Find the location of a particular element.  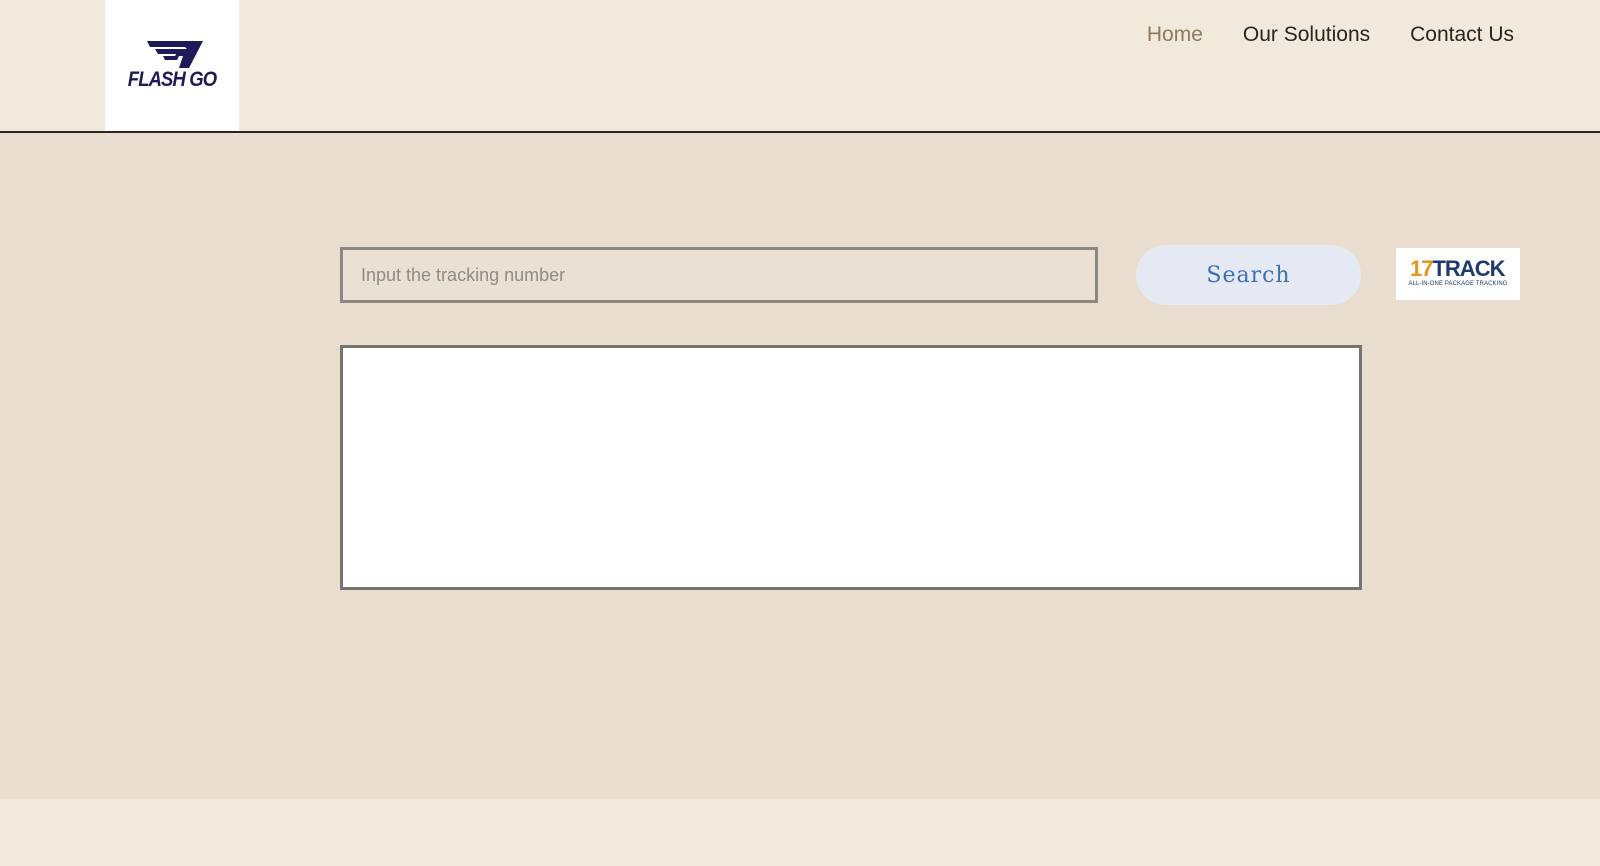

site-logo: FLASH GO is located at coordinates (172, 65).